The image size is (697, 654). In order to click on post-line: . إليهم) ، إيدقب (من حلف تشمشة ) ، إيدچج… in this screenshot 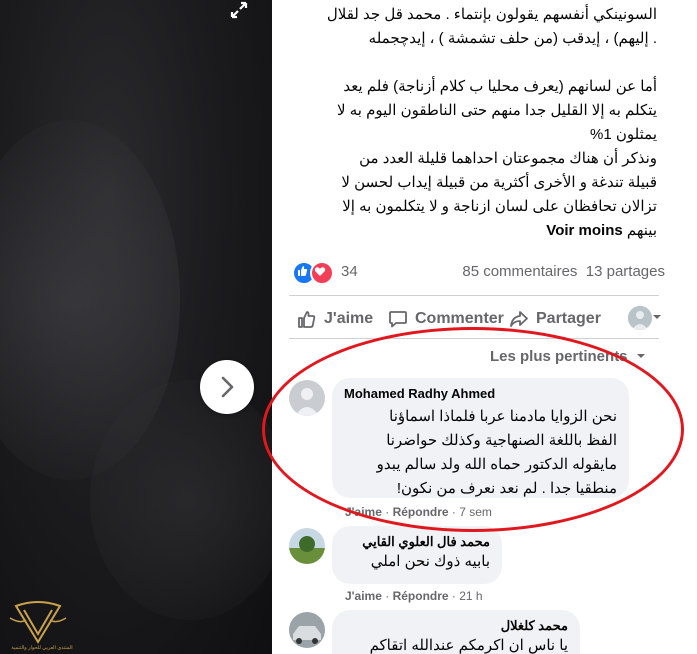, I will do `click(512, 38)`.